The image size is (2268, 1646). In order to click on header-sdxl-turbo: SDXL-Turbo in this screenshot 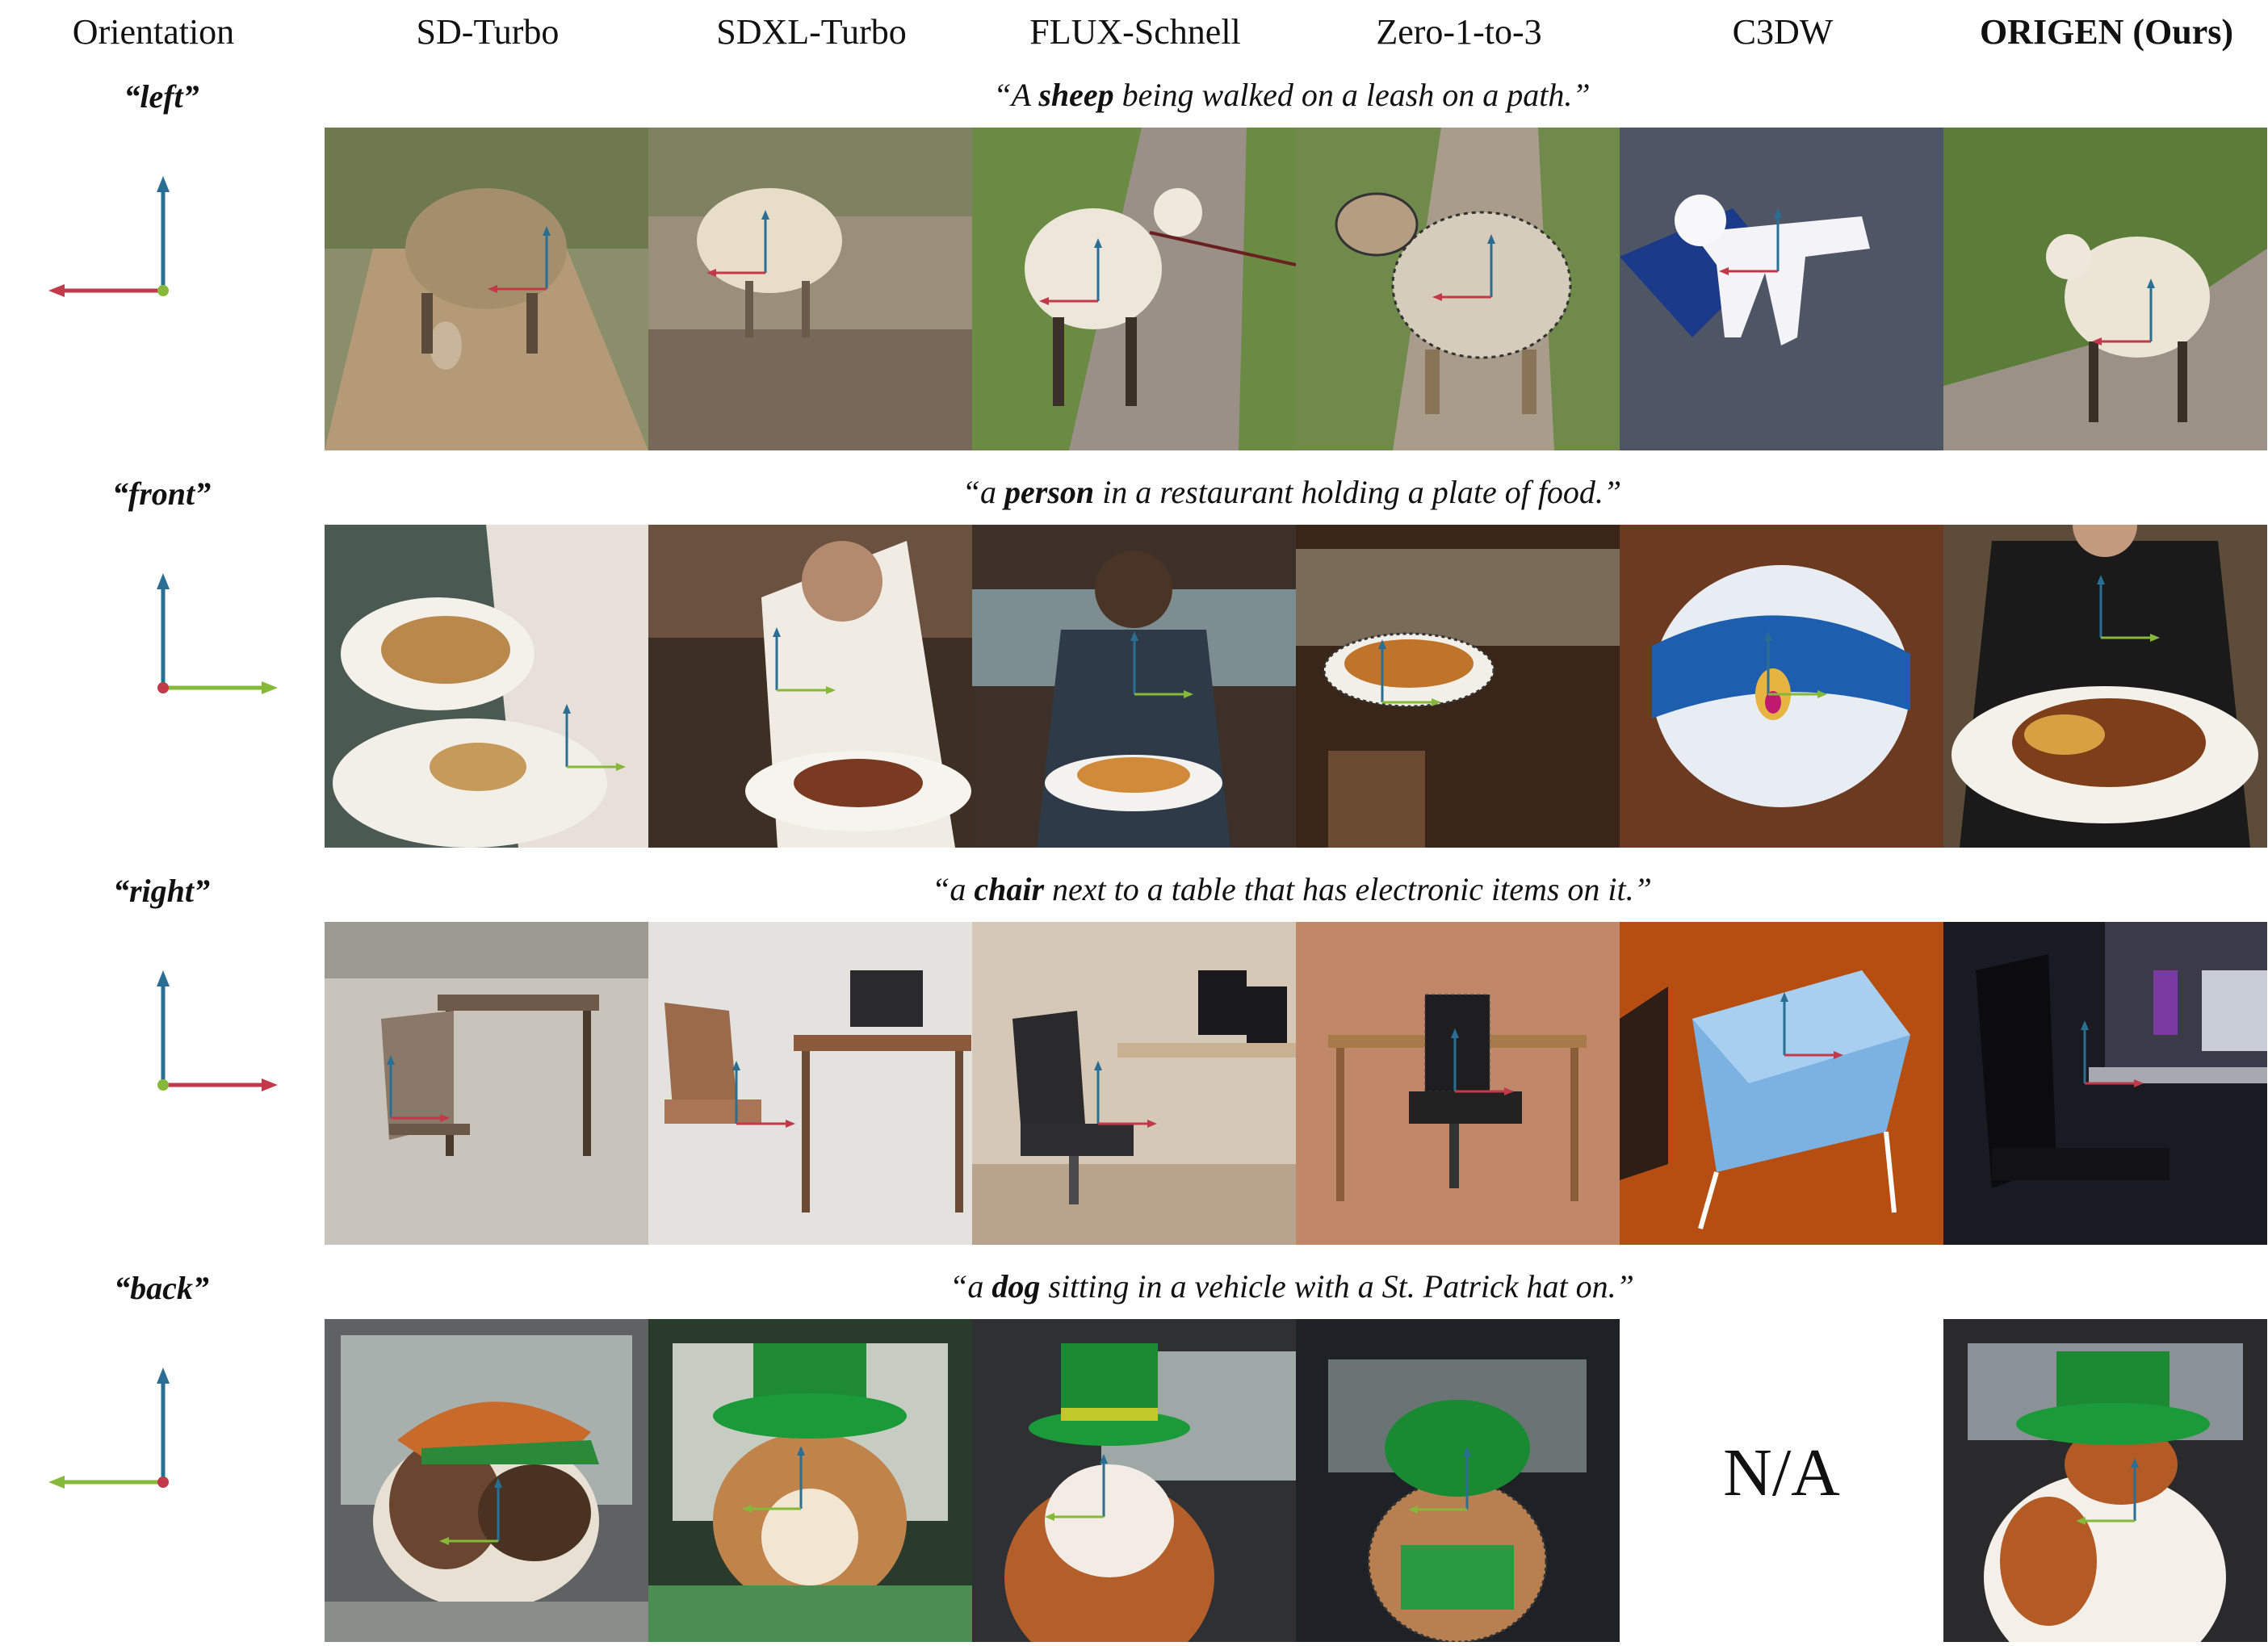, I will do `click(811, 32)`.